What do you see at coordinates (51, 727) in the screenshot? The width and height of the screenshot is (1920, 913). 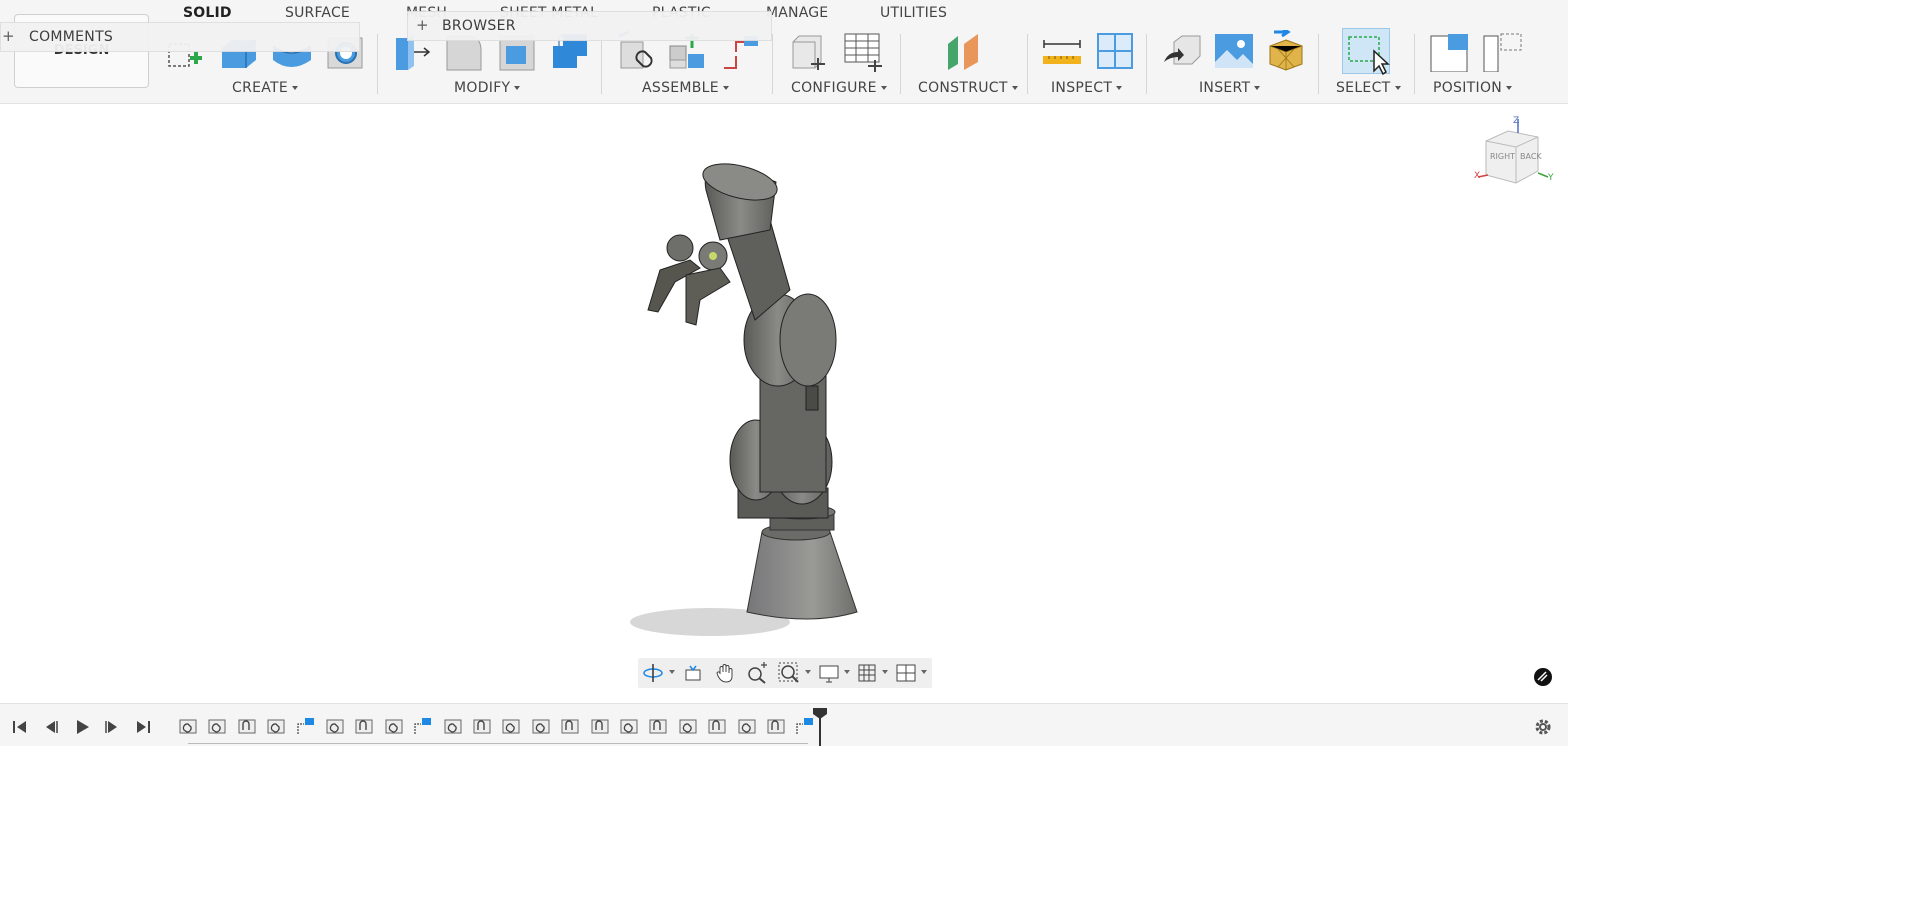 I see `step-back-icon` at bounding box center [51, 727].